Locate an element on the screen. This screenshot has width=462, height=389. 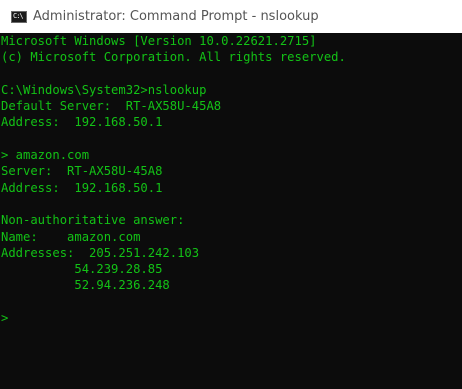
console-line: 54.239.28.85 is located at coordinates (82, 269).